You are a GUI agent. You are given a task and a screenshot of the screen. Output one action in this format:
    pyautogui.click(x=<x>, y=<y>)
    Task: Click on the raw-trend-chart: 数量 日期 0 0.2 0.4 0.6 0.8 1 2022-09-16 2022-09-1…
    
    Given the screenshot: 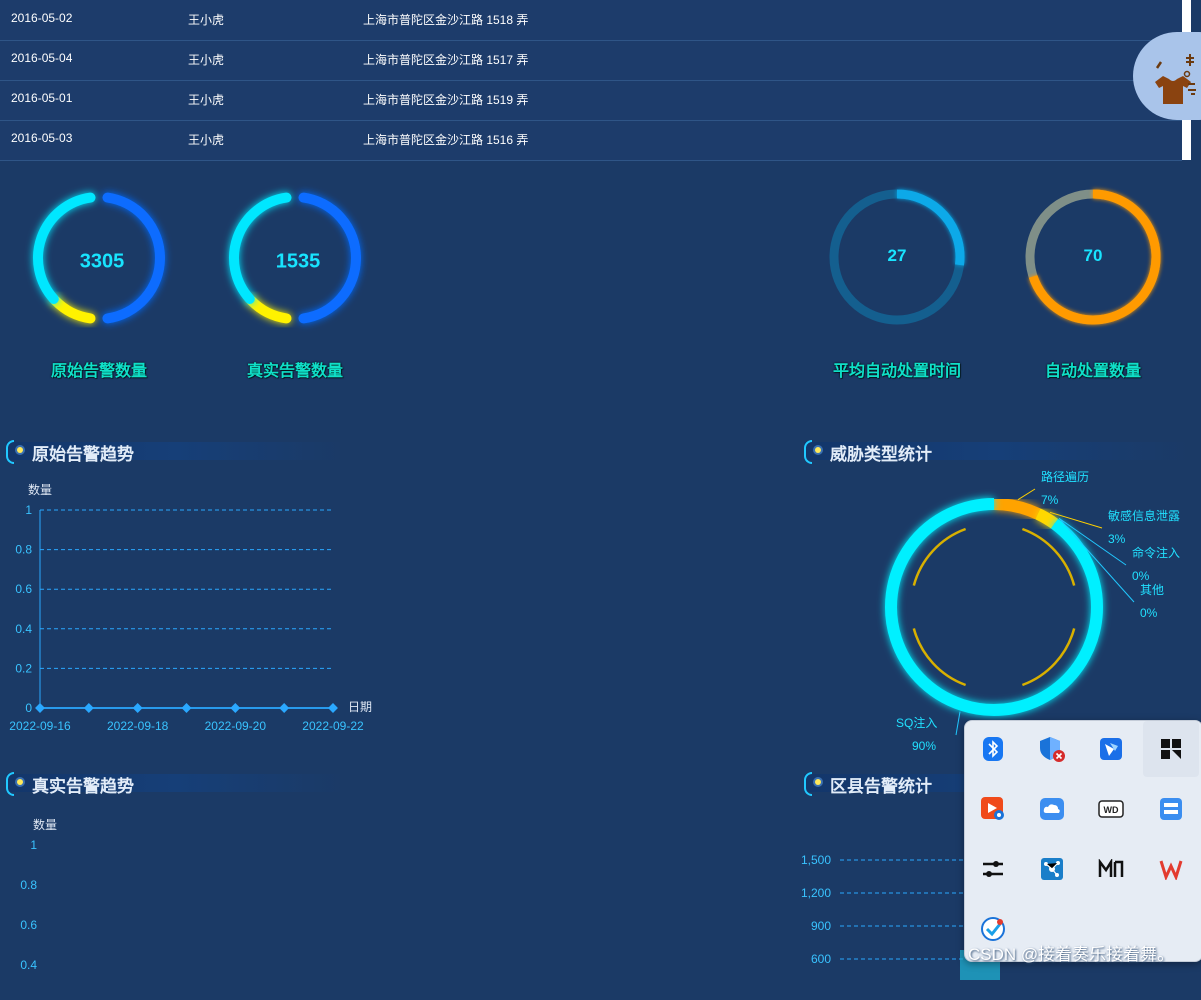 What is the action you would take?
    pyautogui.click(x=190, y=607)
    